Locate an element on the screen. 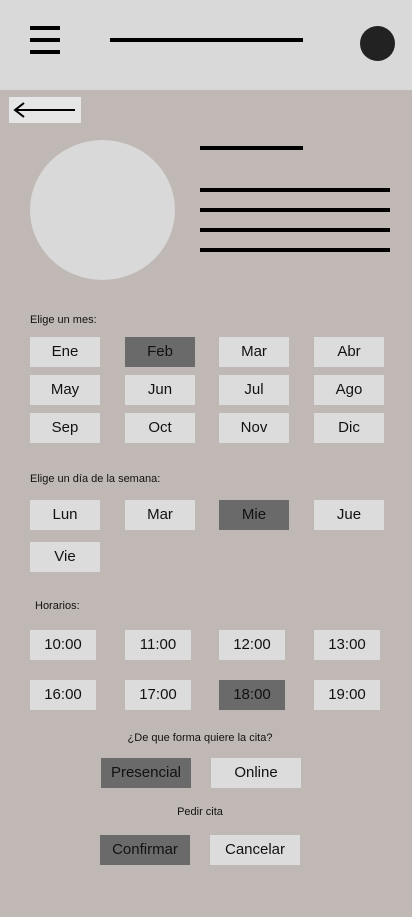 The width and height of the screenshot is (412, 917). profile-name-placeholder is located at coordinates (251, 148).